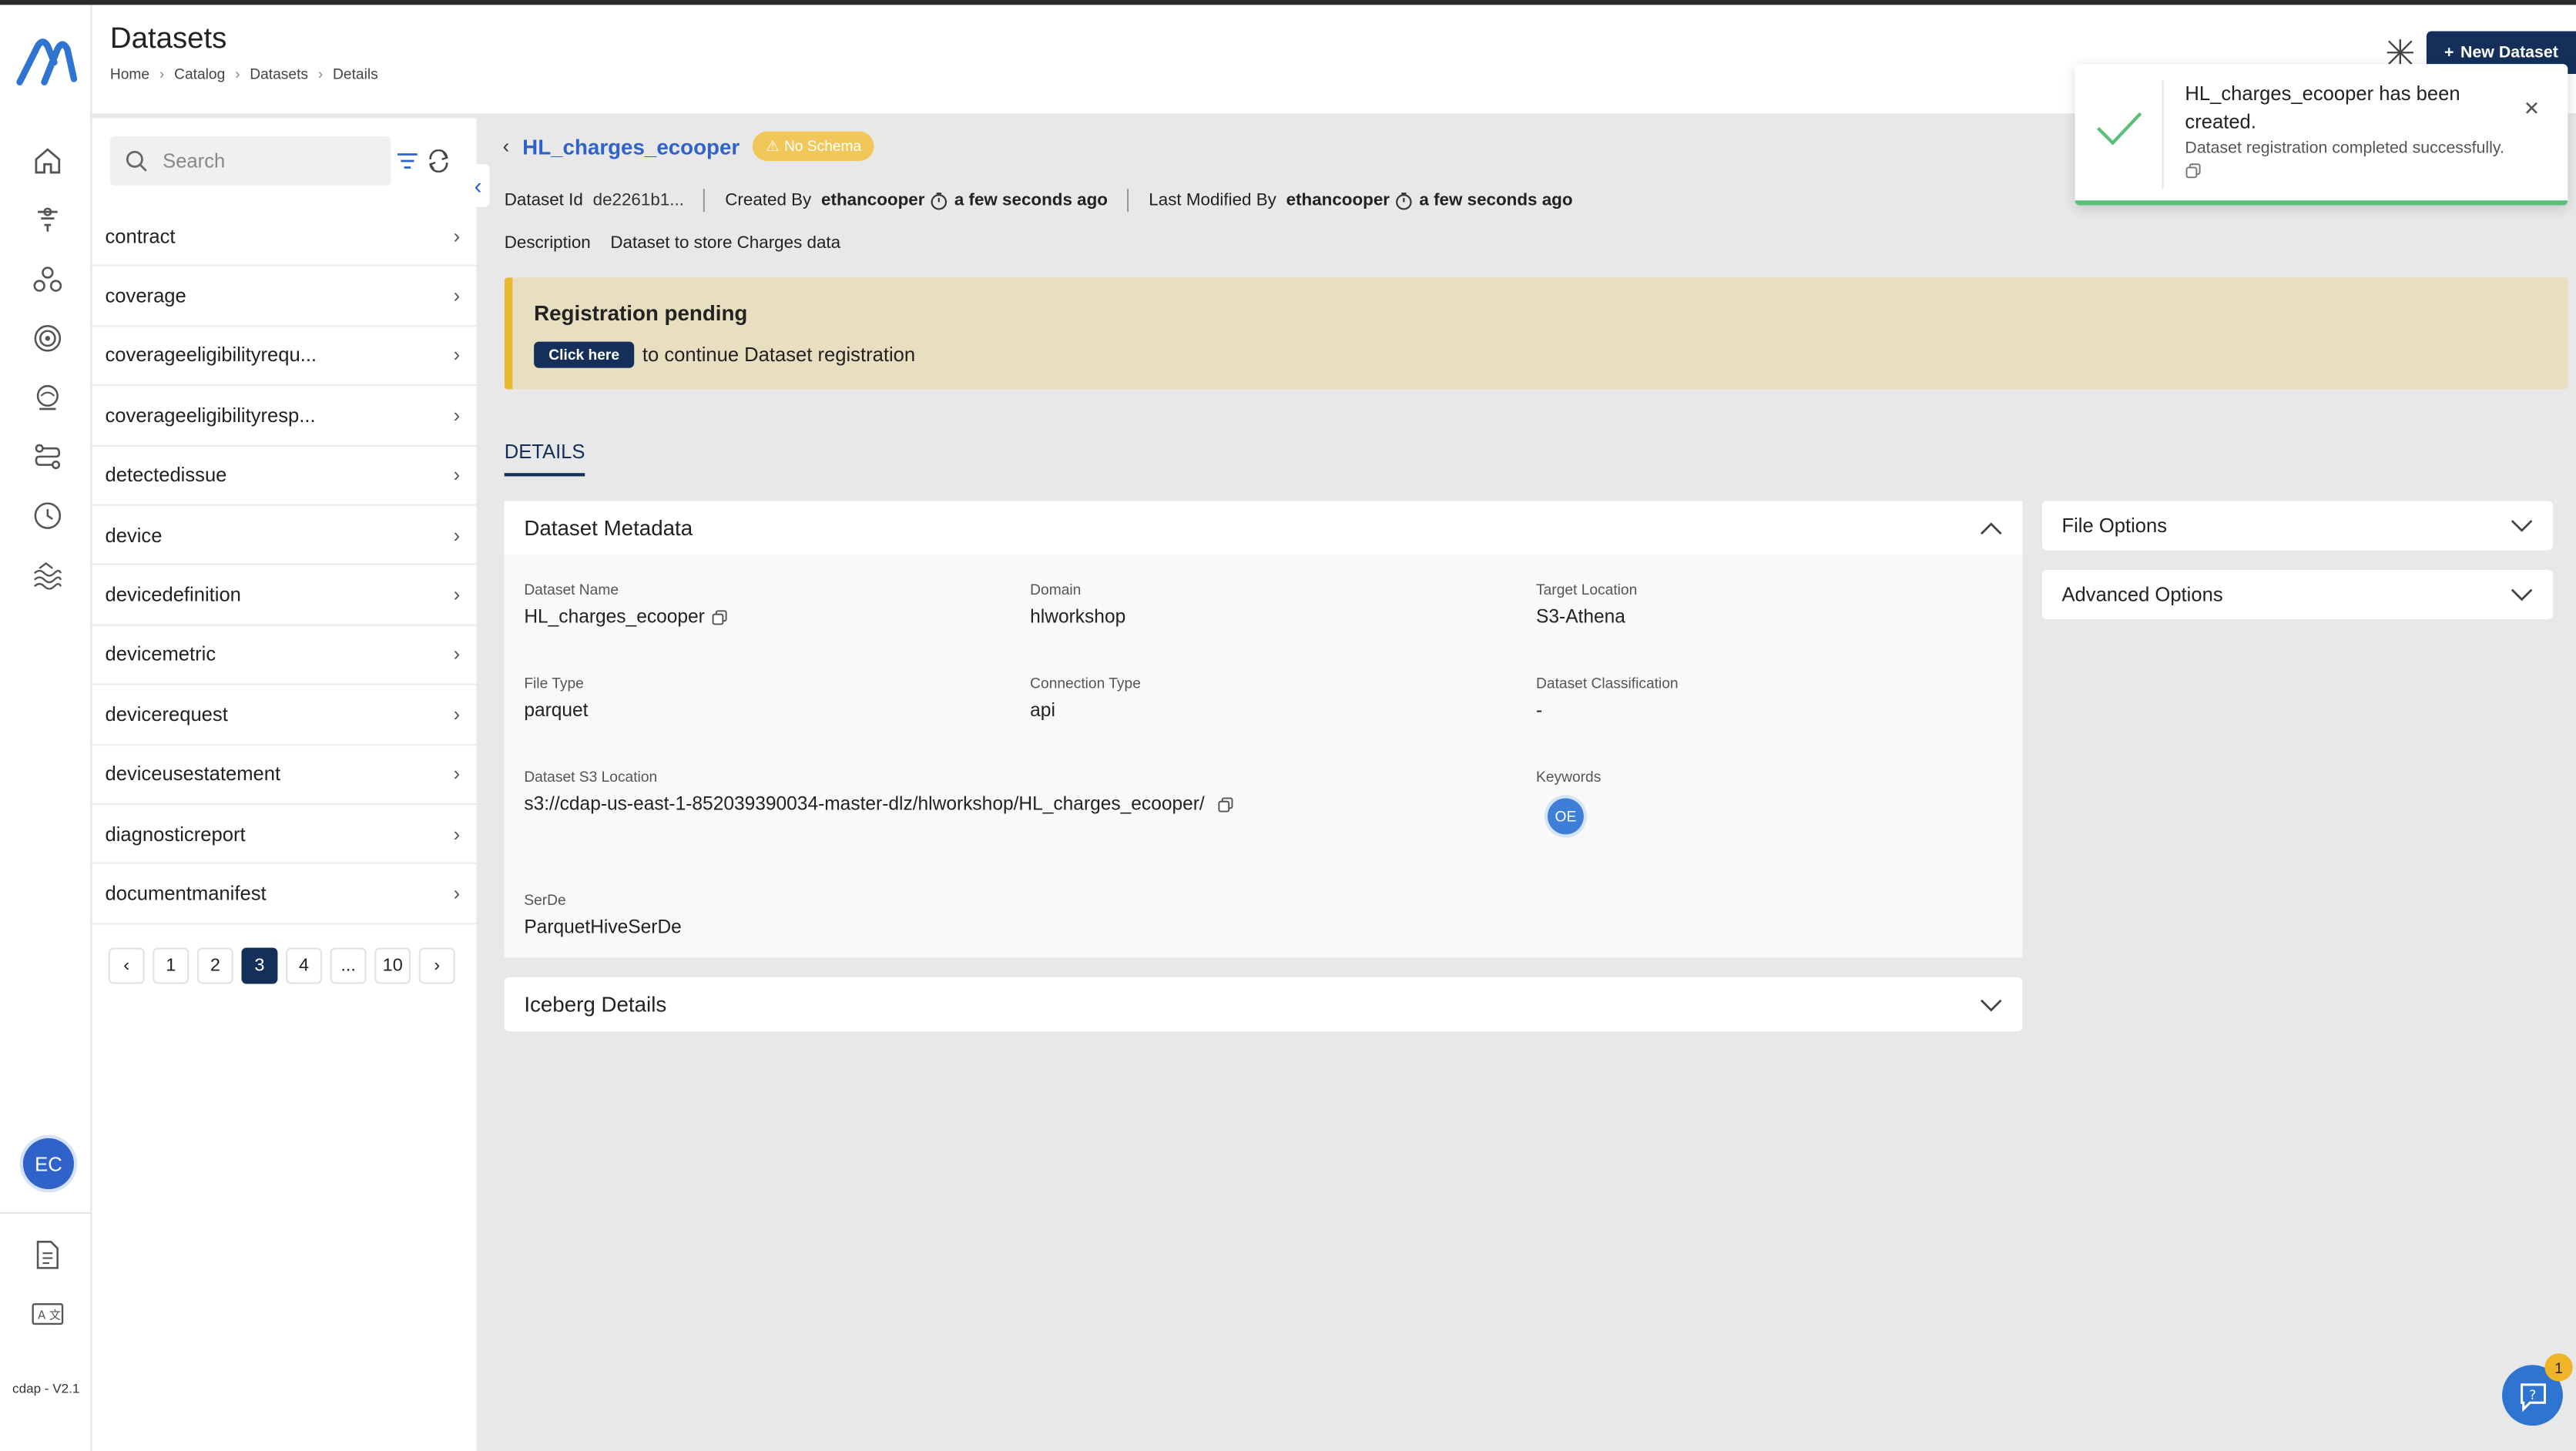 The image size is (2576, 1451). I want to click on list-item: contract ›, so click(284, 237).